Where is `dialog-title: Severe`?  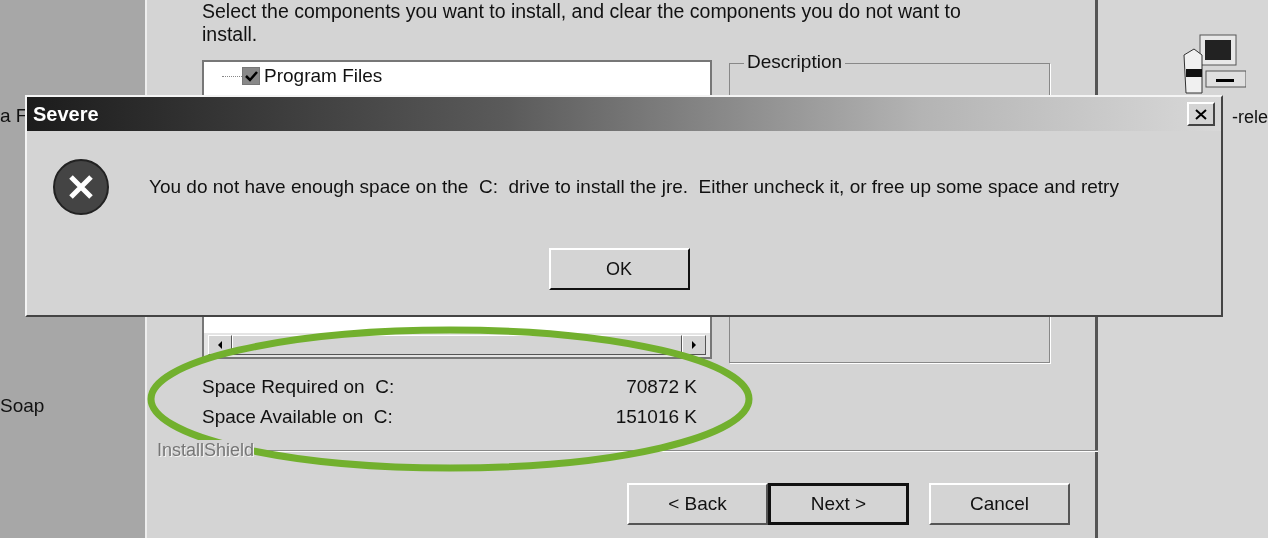
dialog-title: Severe is located at coordinates (66, 114).